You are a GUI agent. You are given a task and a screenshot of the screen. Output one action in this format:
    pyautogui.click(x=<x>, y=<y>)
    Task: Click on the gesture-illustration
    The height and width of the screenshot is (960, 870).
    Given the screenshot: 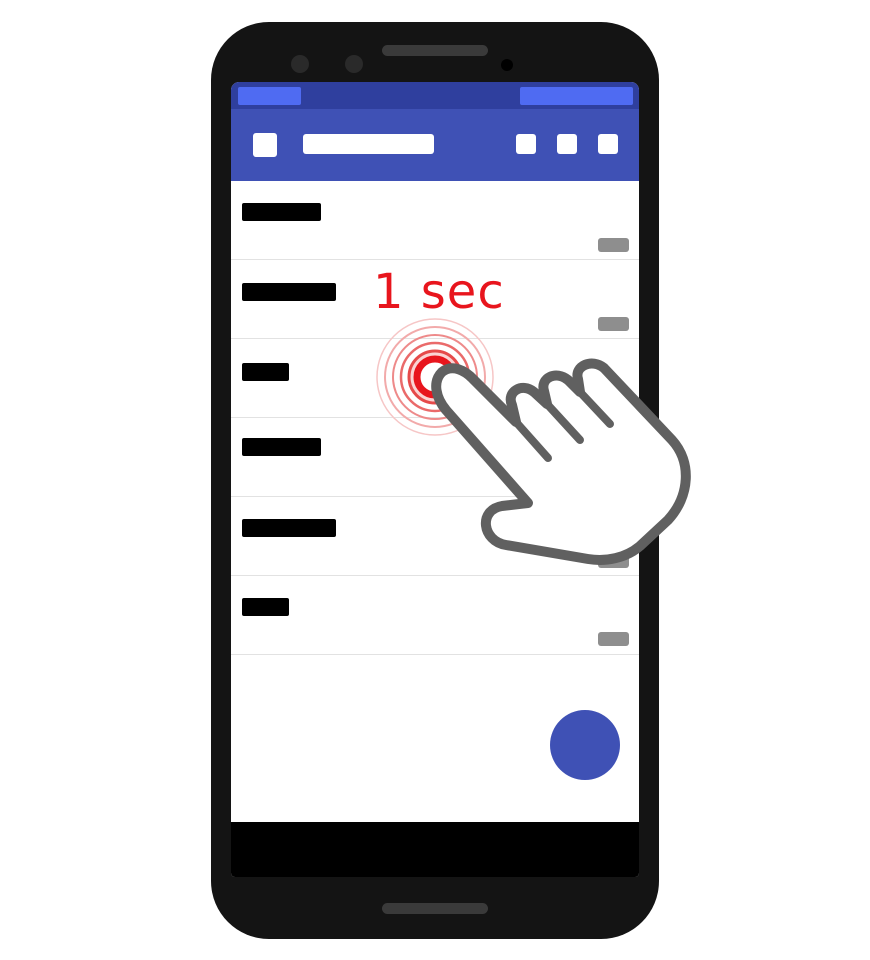 What is the action you would take?
    pyautogui.click(x=533, y=441)
    